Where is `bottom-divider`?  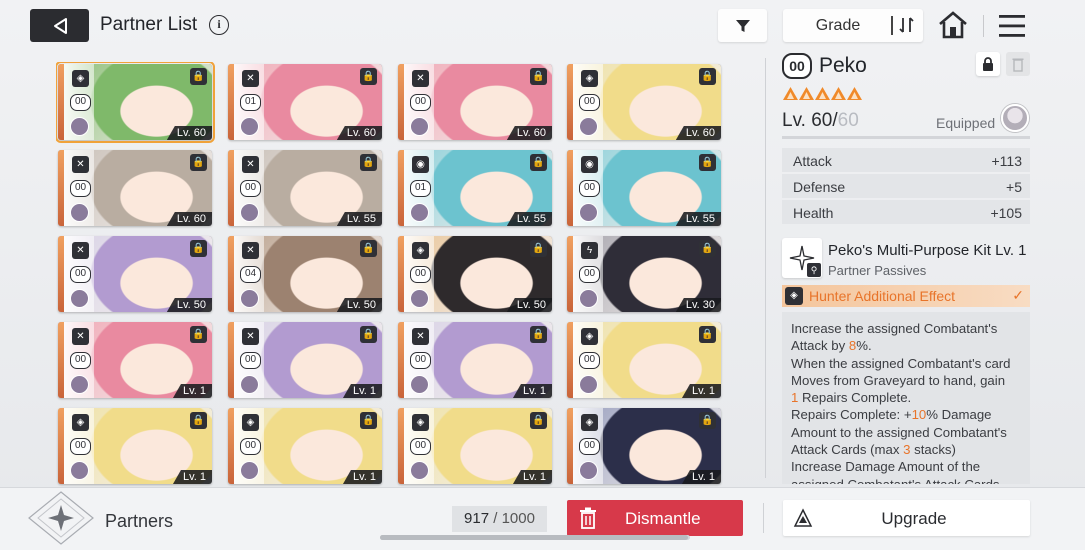 bottom-divider is located at coordinates (763, 518).